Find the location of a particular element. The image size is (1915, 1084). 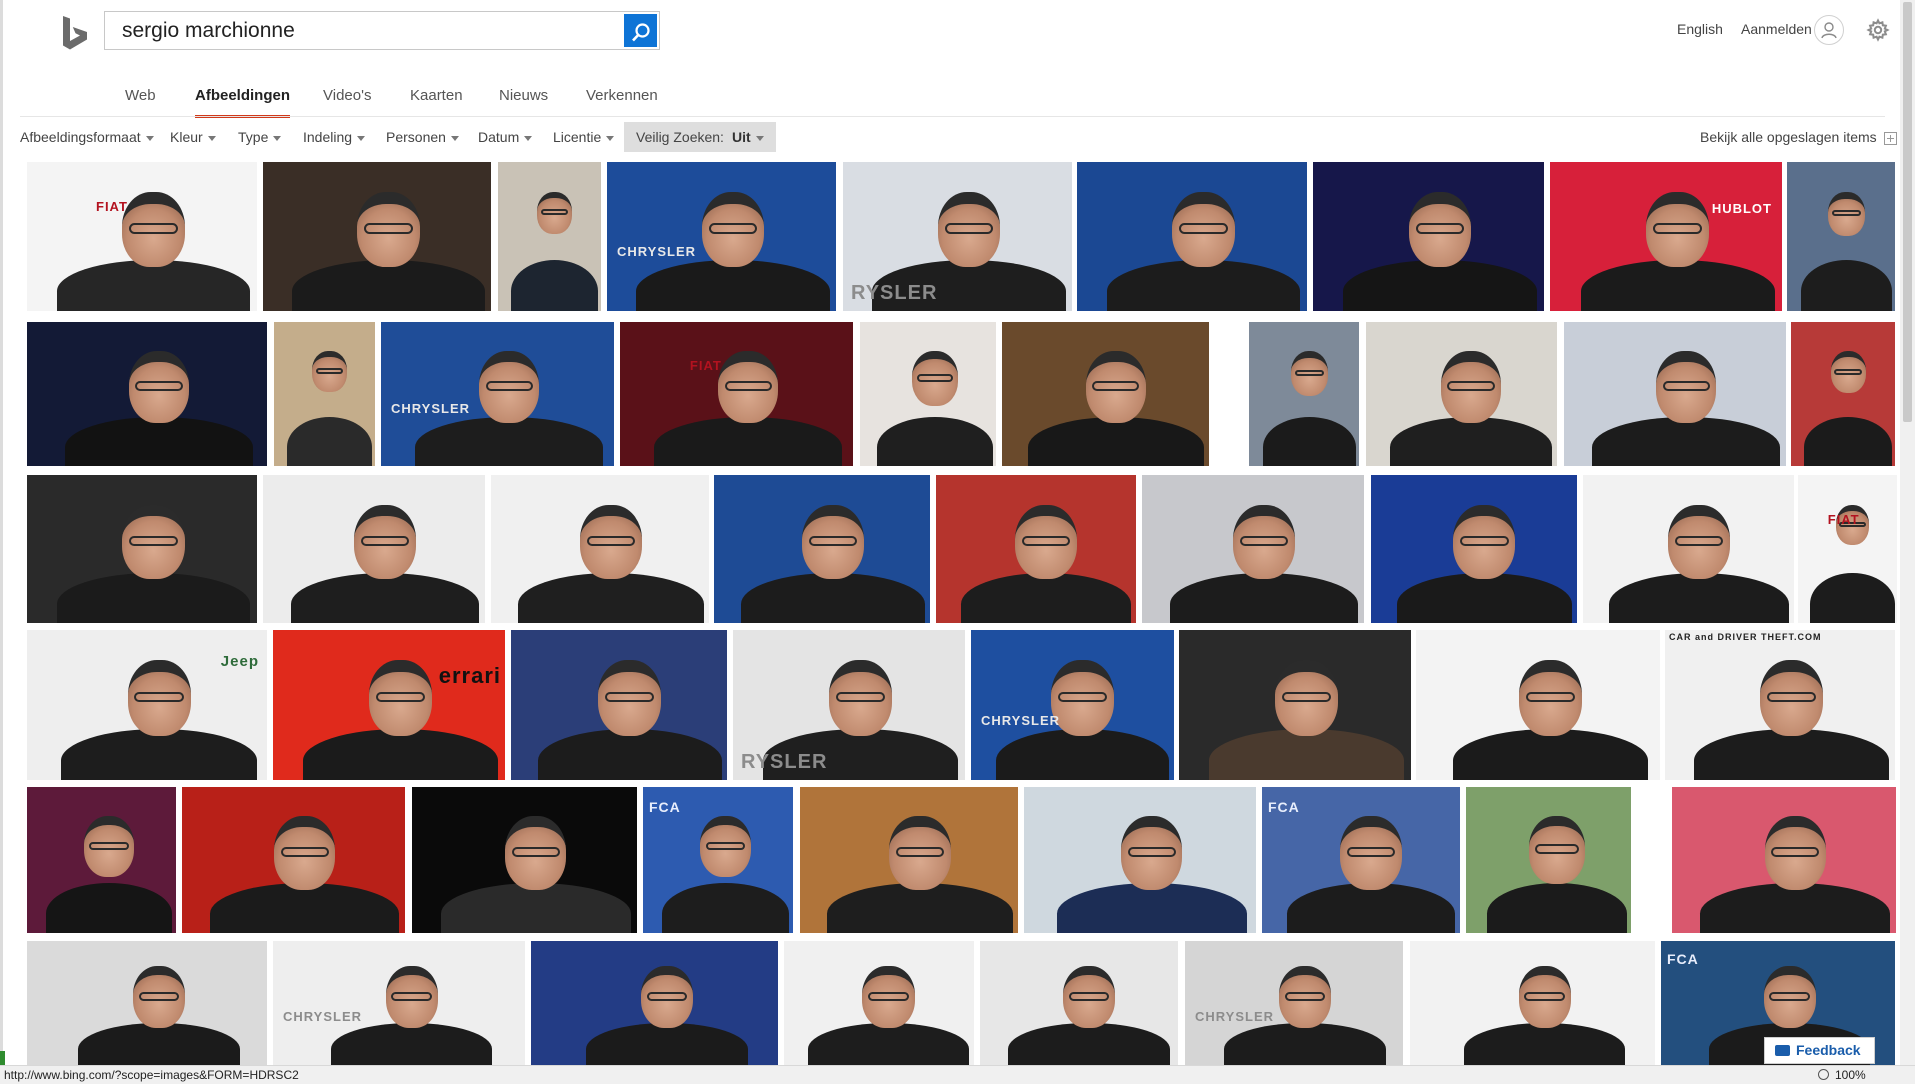

filter-personen: Personen is located at coordinates (422, 137).